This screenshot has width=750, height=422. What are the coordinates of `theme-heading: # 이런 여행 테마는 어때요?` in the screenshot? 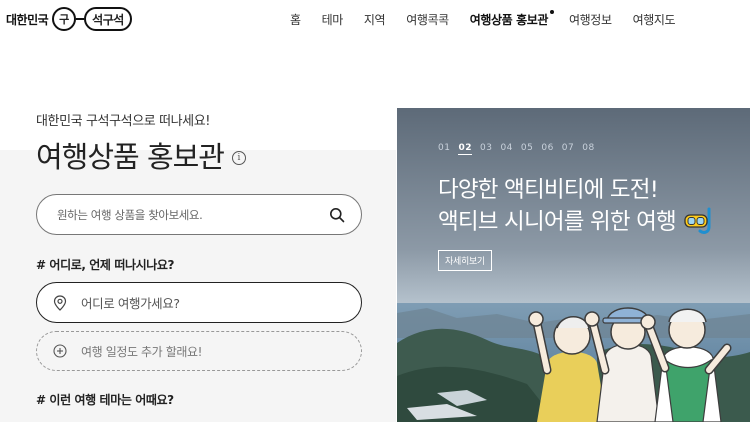 It's located at (105, 400).